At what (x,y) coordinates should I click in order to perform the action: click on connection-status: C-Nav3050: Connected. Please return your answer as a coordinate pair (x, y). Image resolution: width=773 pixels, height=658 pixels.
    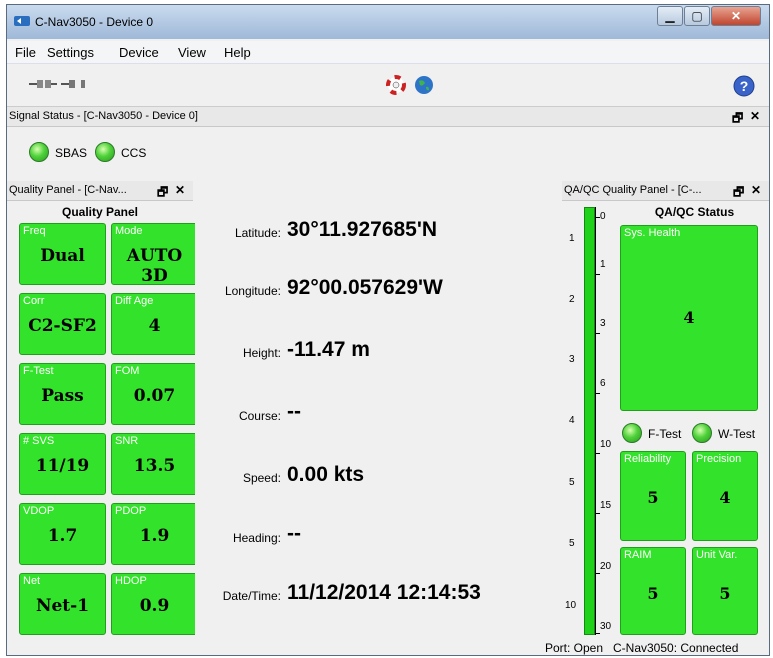
    Looking at the image, I should click on (676, 648).